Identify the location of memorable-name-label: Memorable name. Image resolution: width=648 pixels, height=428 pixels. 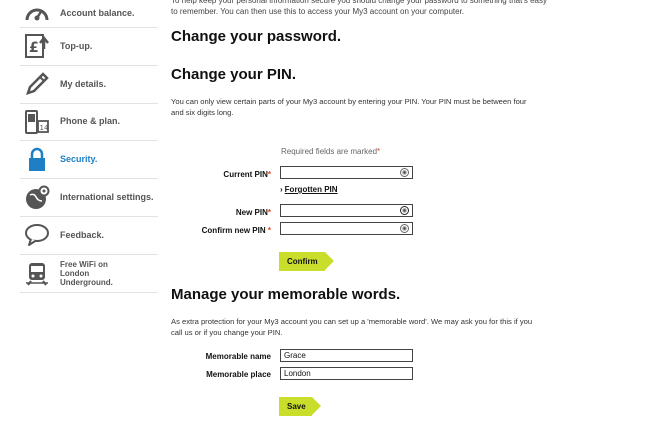
(238, 356).